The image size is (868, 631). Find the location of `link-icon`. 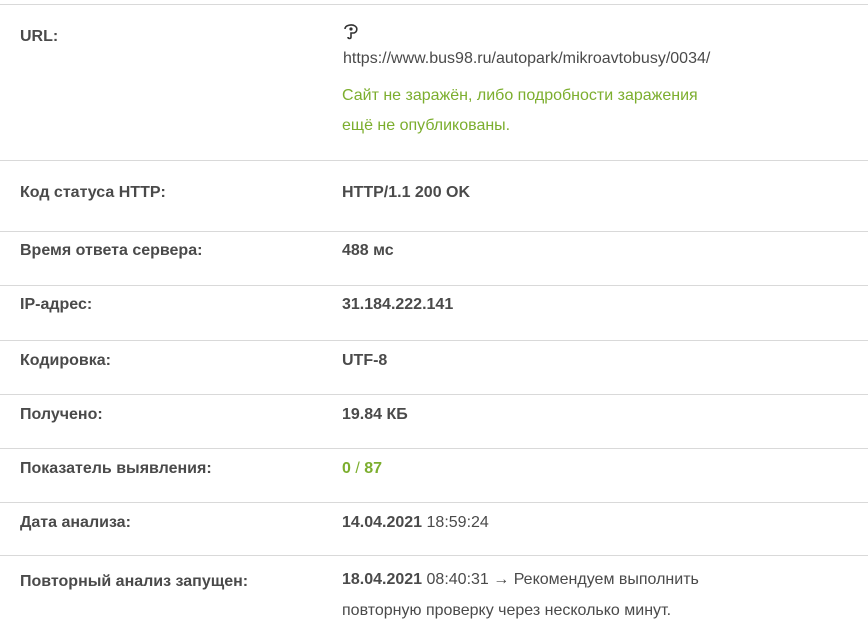

link-icon is located at coordinates (351, 32).